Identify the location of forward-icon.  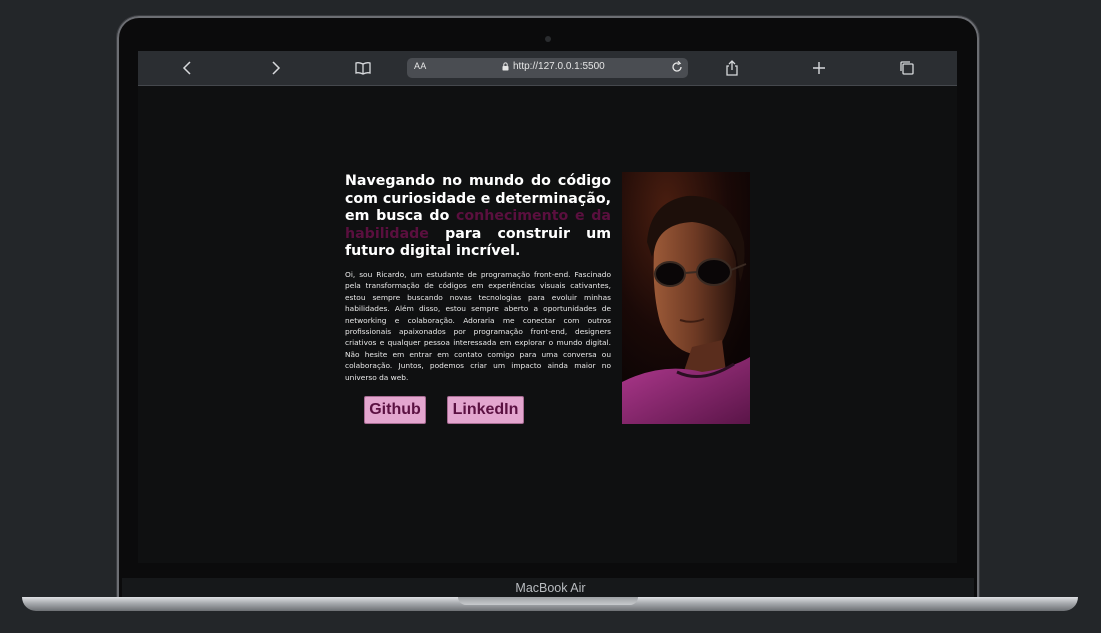
(275, 68).